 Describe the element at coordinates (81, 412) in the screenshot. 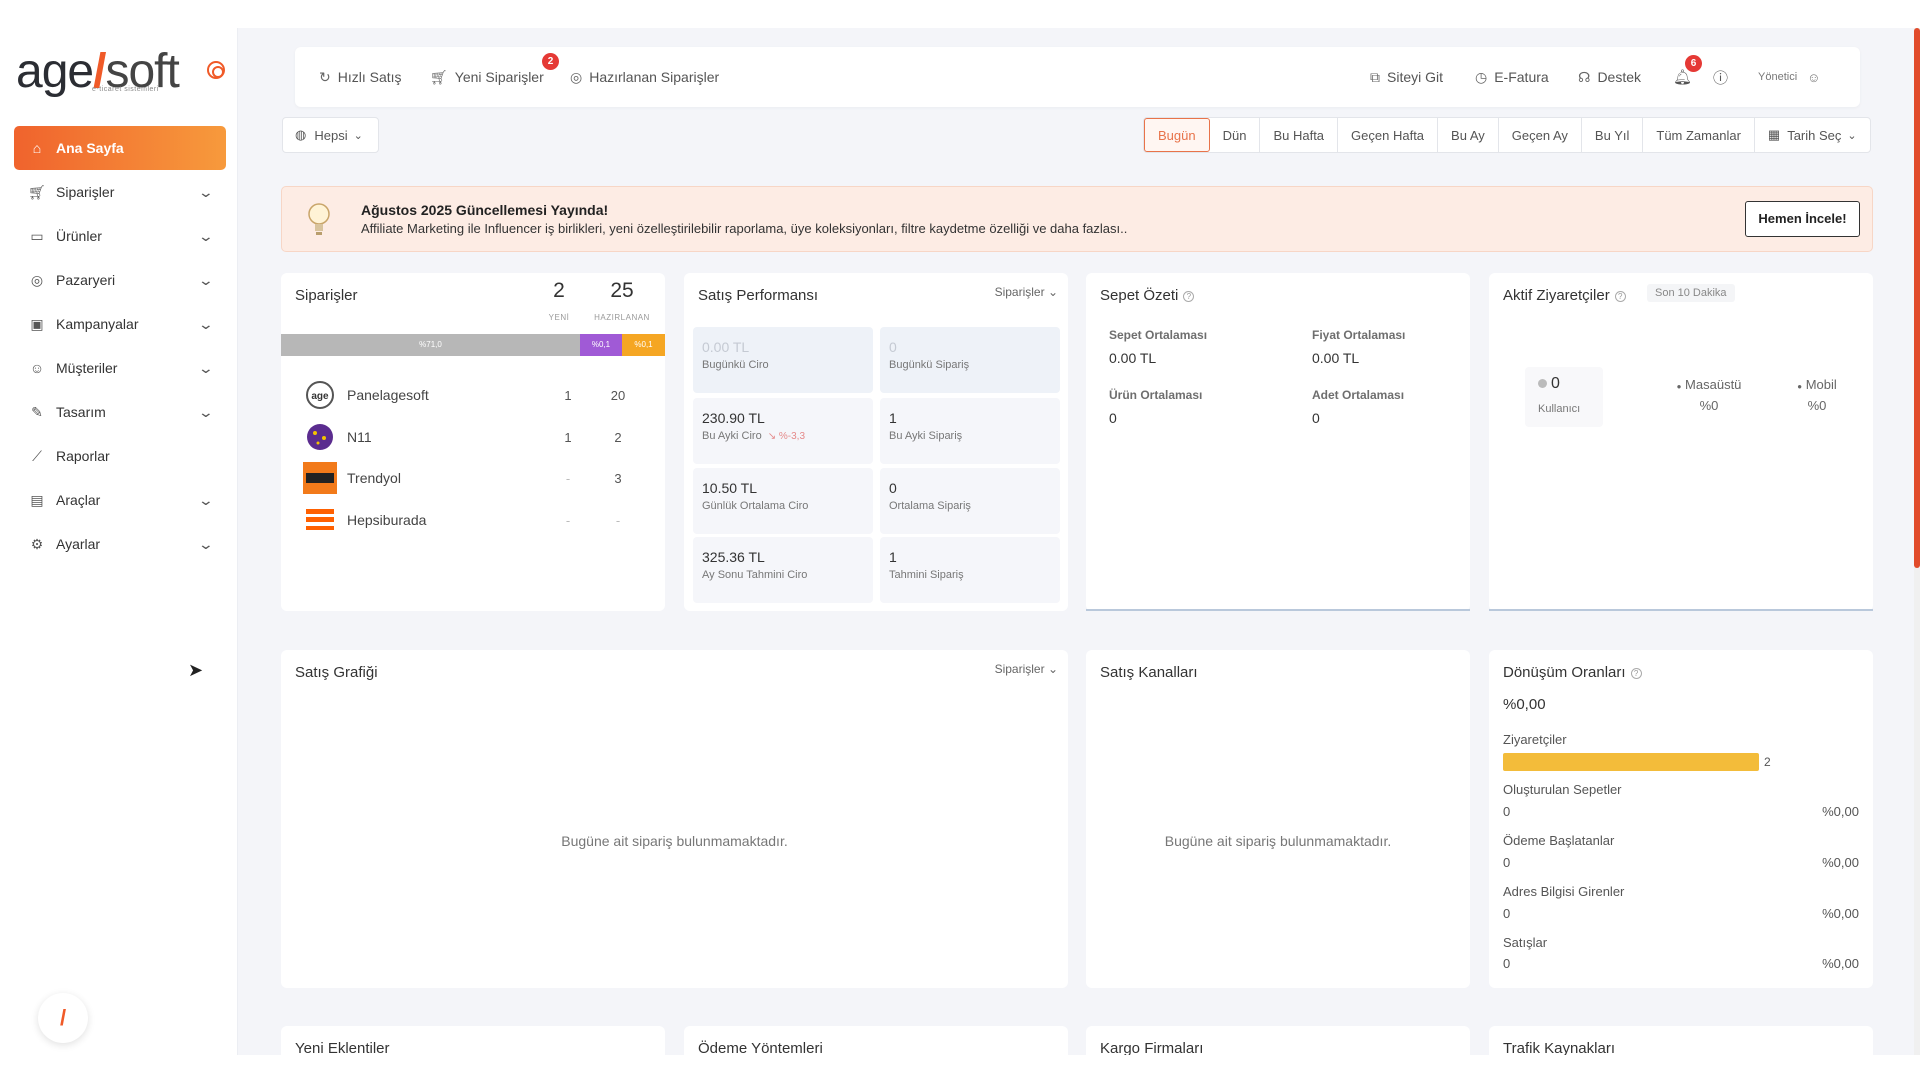

I see `sidebar-item-label: Tasarım` at that location.